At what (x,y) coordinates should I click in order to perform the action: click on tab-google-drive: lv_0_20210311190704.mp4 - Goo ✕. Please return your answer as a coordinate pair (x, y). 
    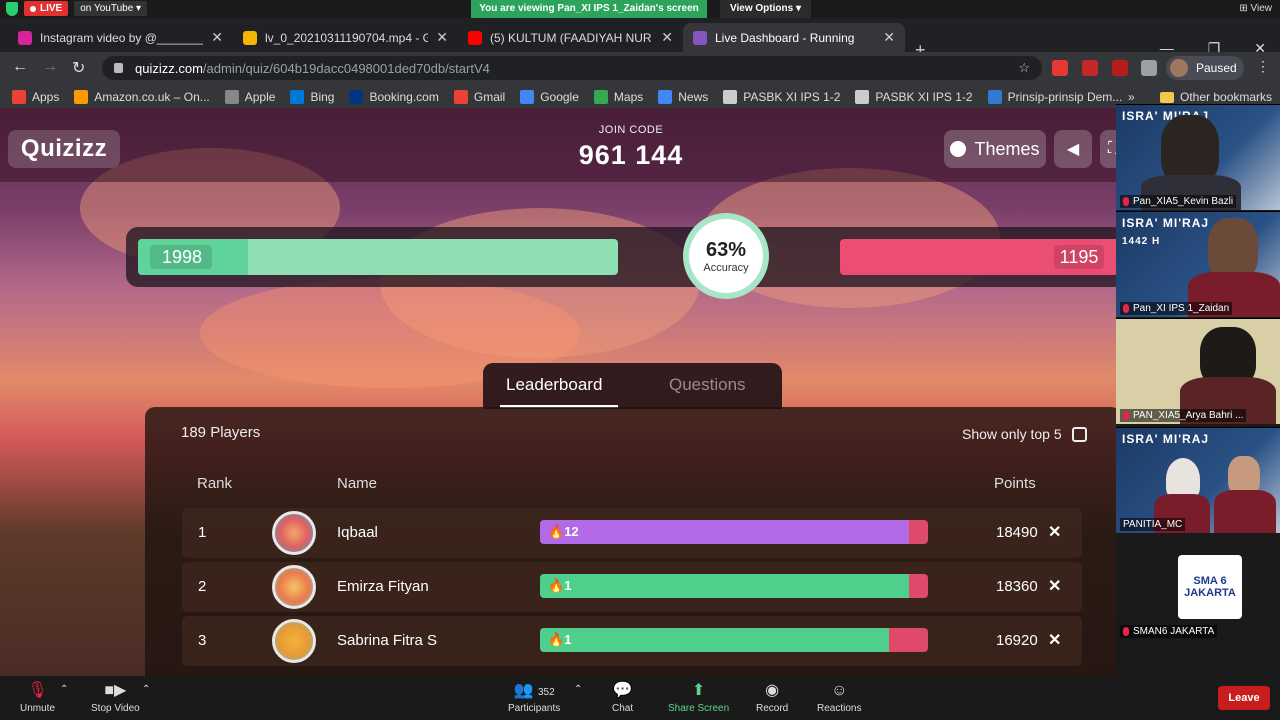
    Looking at the image, I should click on (345, 37).